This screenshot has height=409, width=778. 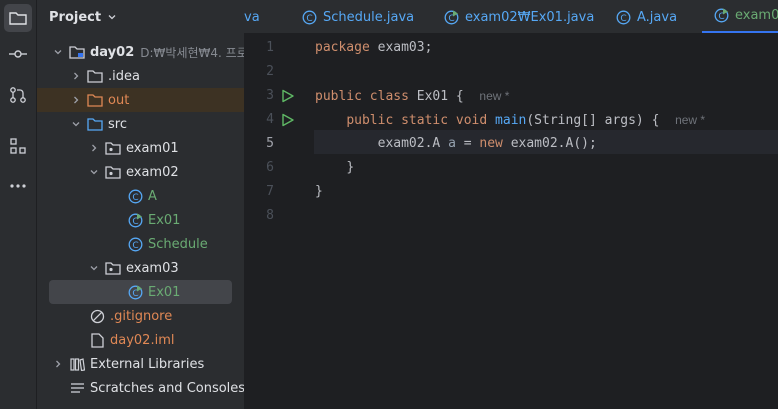 I want to click on code-line-7: }, so click(x=319, y=192).